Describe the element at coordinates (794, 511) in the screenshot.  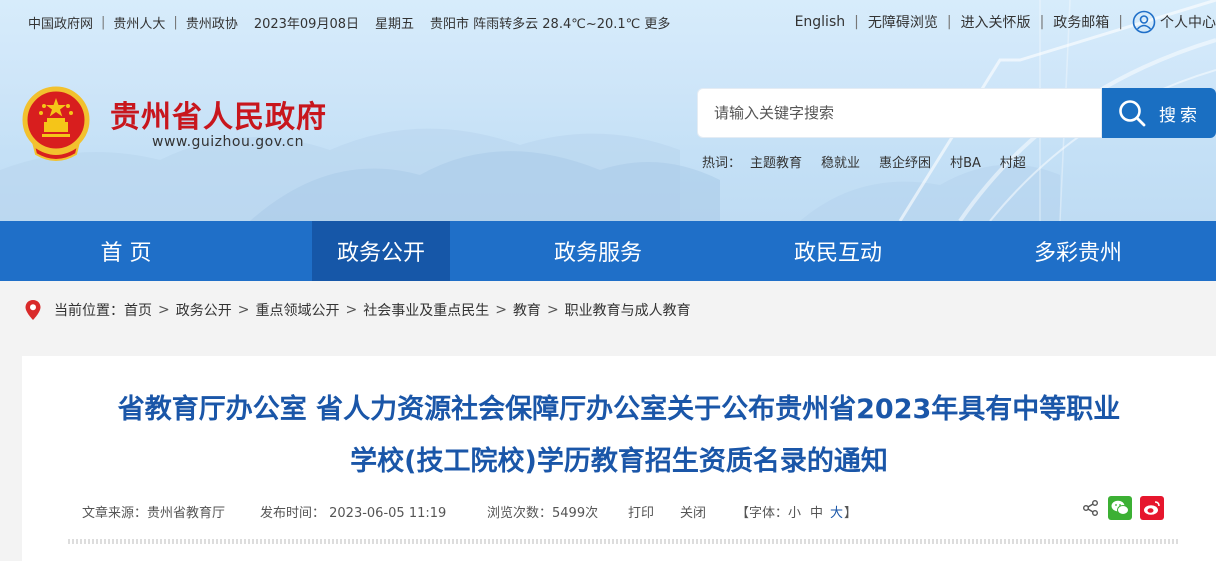
I see `font-size-small: 小` at that location.